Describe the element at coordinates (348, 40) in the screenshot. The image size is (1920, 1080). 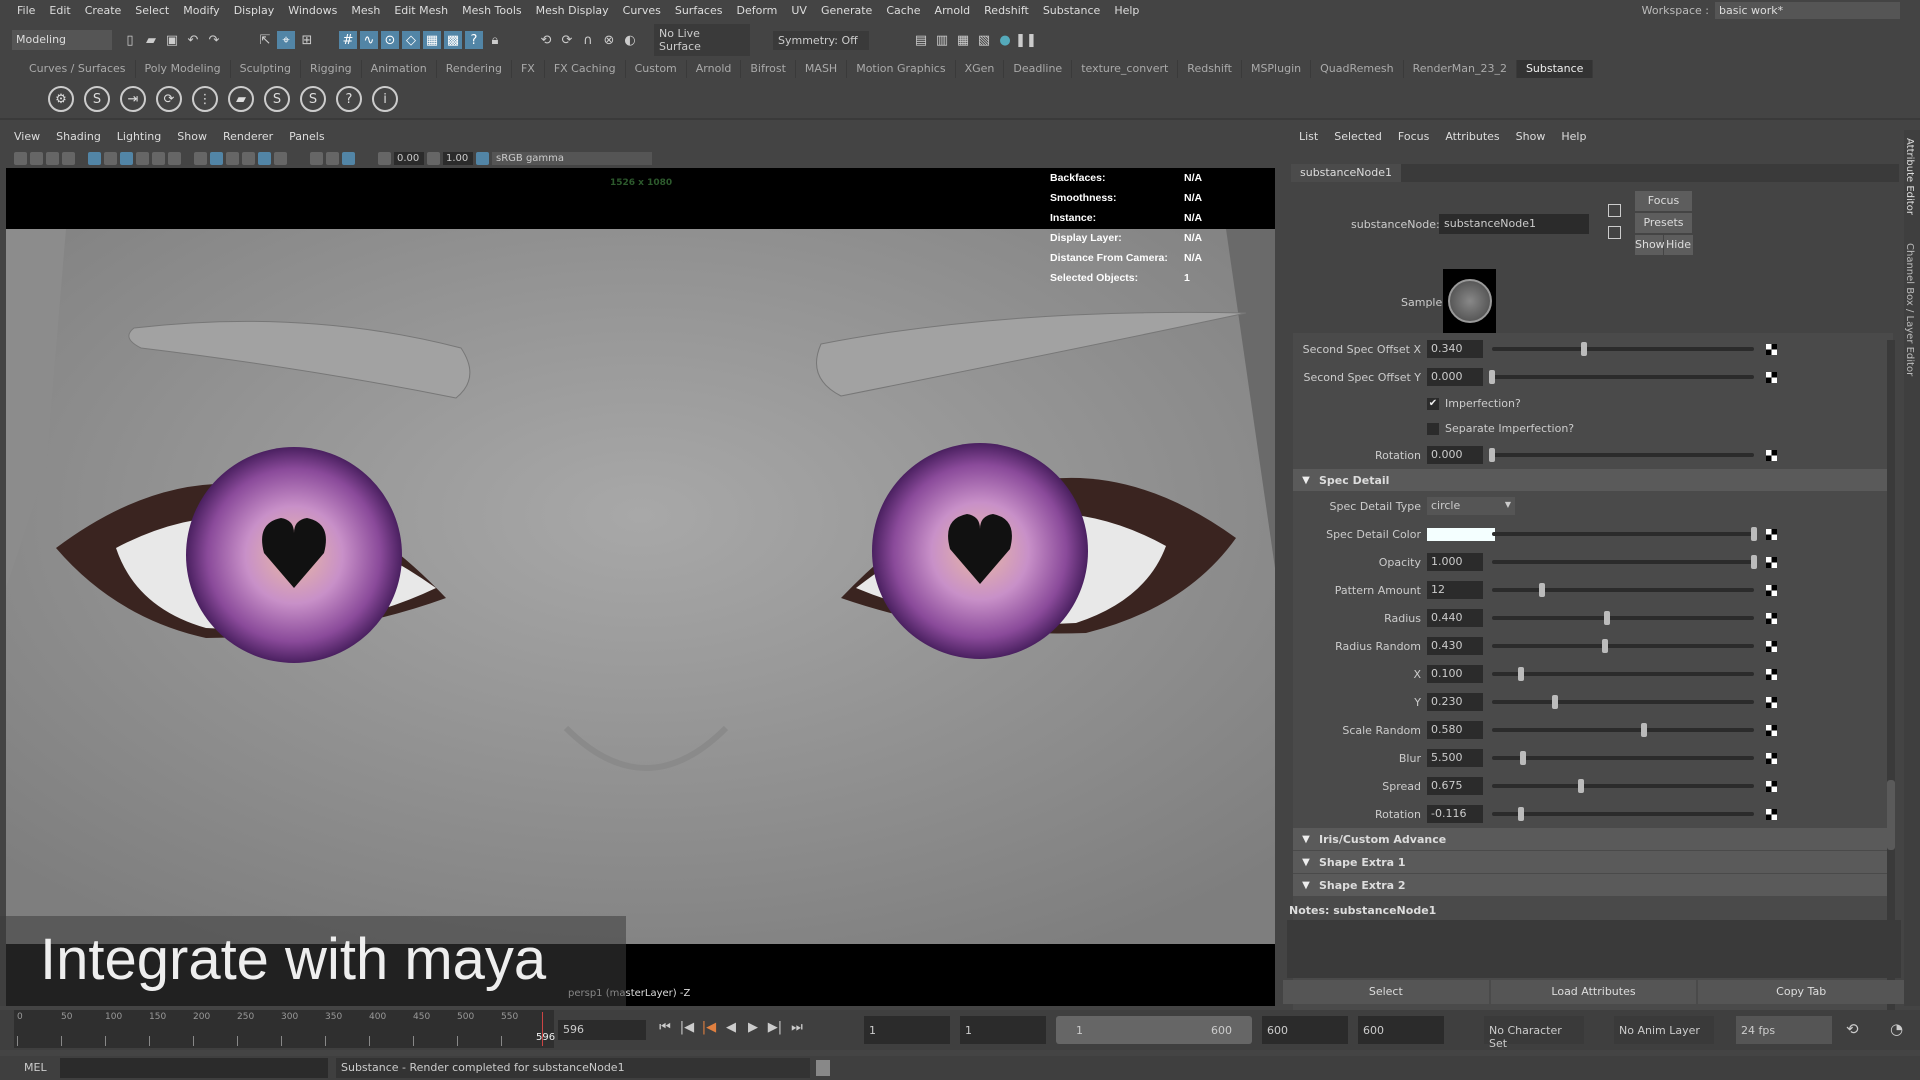
I see `snap-grid-icon: #` at that location.